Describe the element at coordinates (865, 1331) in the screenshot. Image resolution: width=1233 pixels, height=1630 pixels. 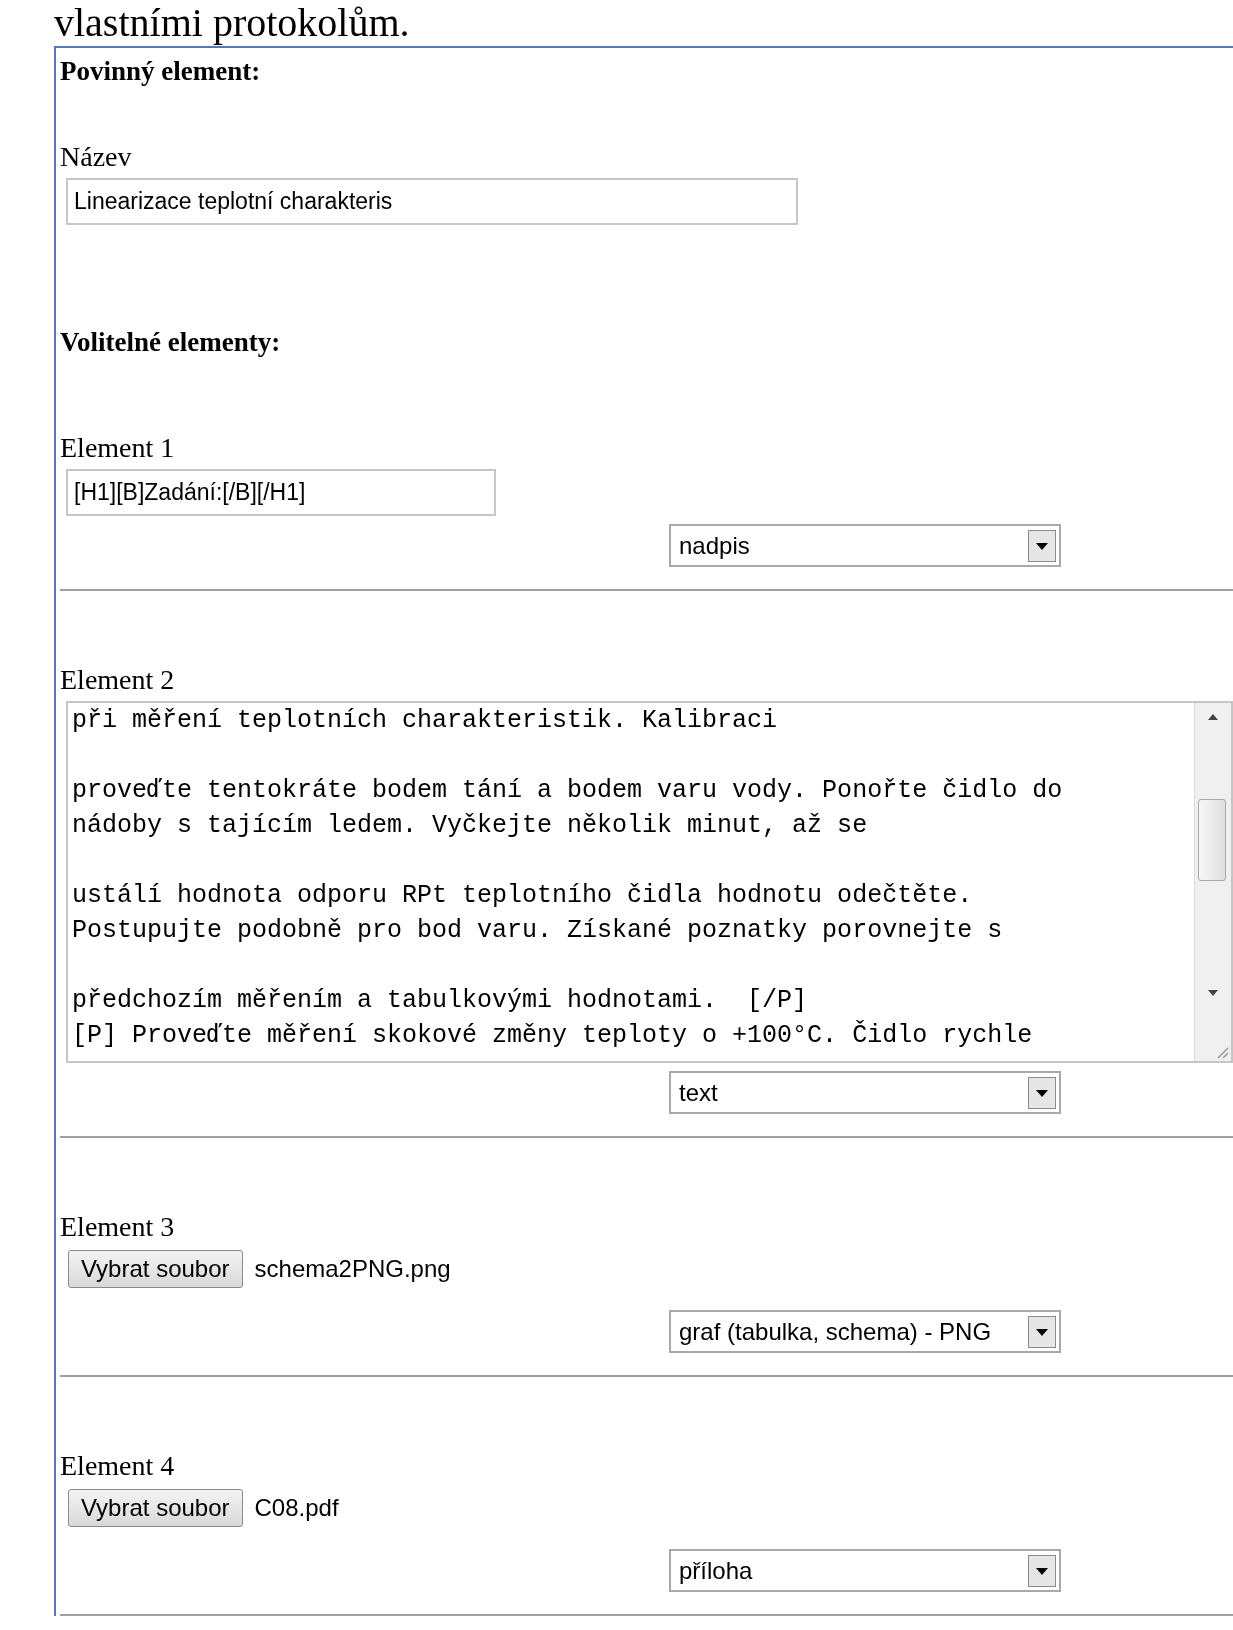
I see `type-dropdown: graf (tabulka, schema) - PNG` at that location.